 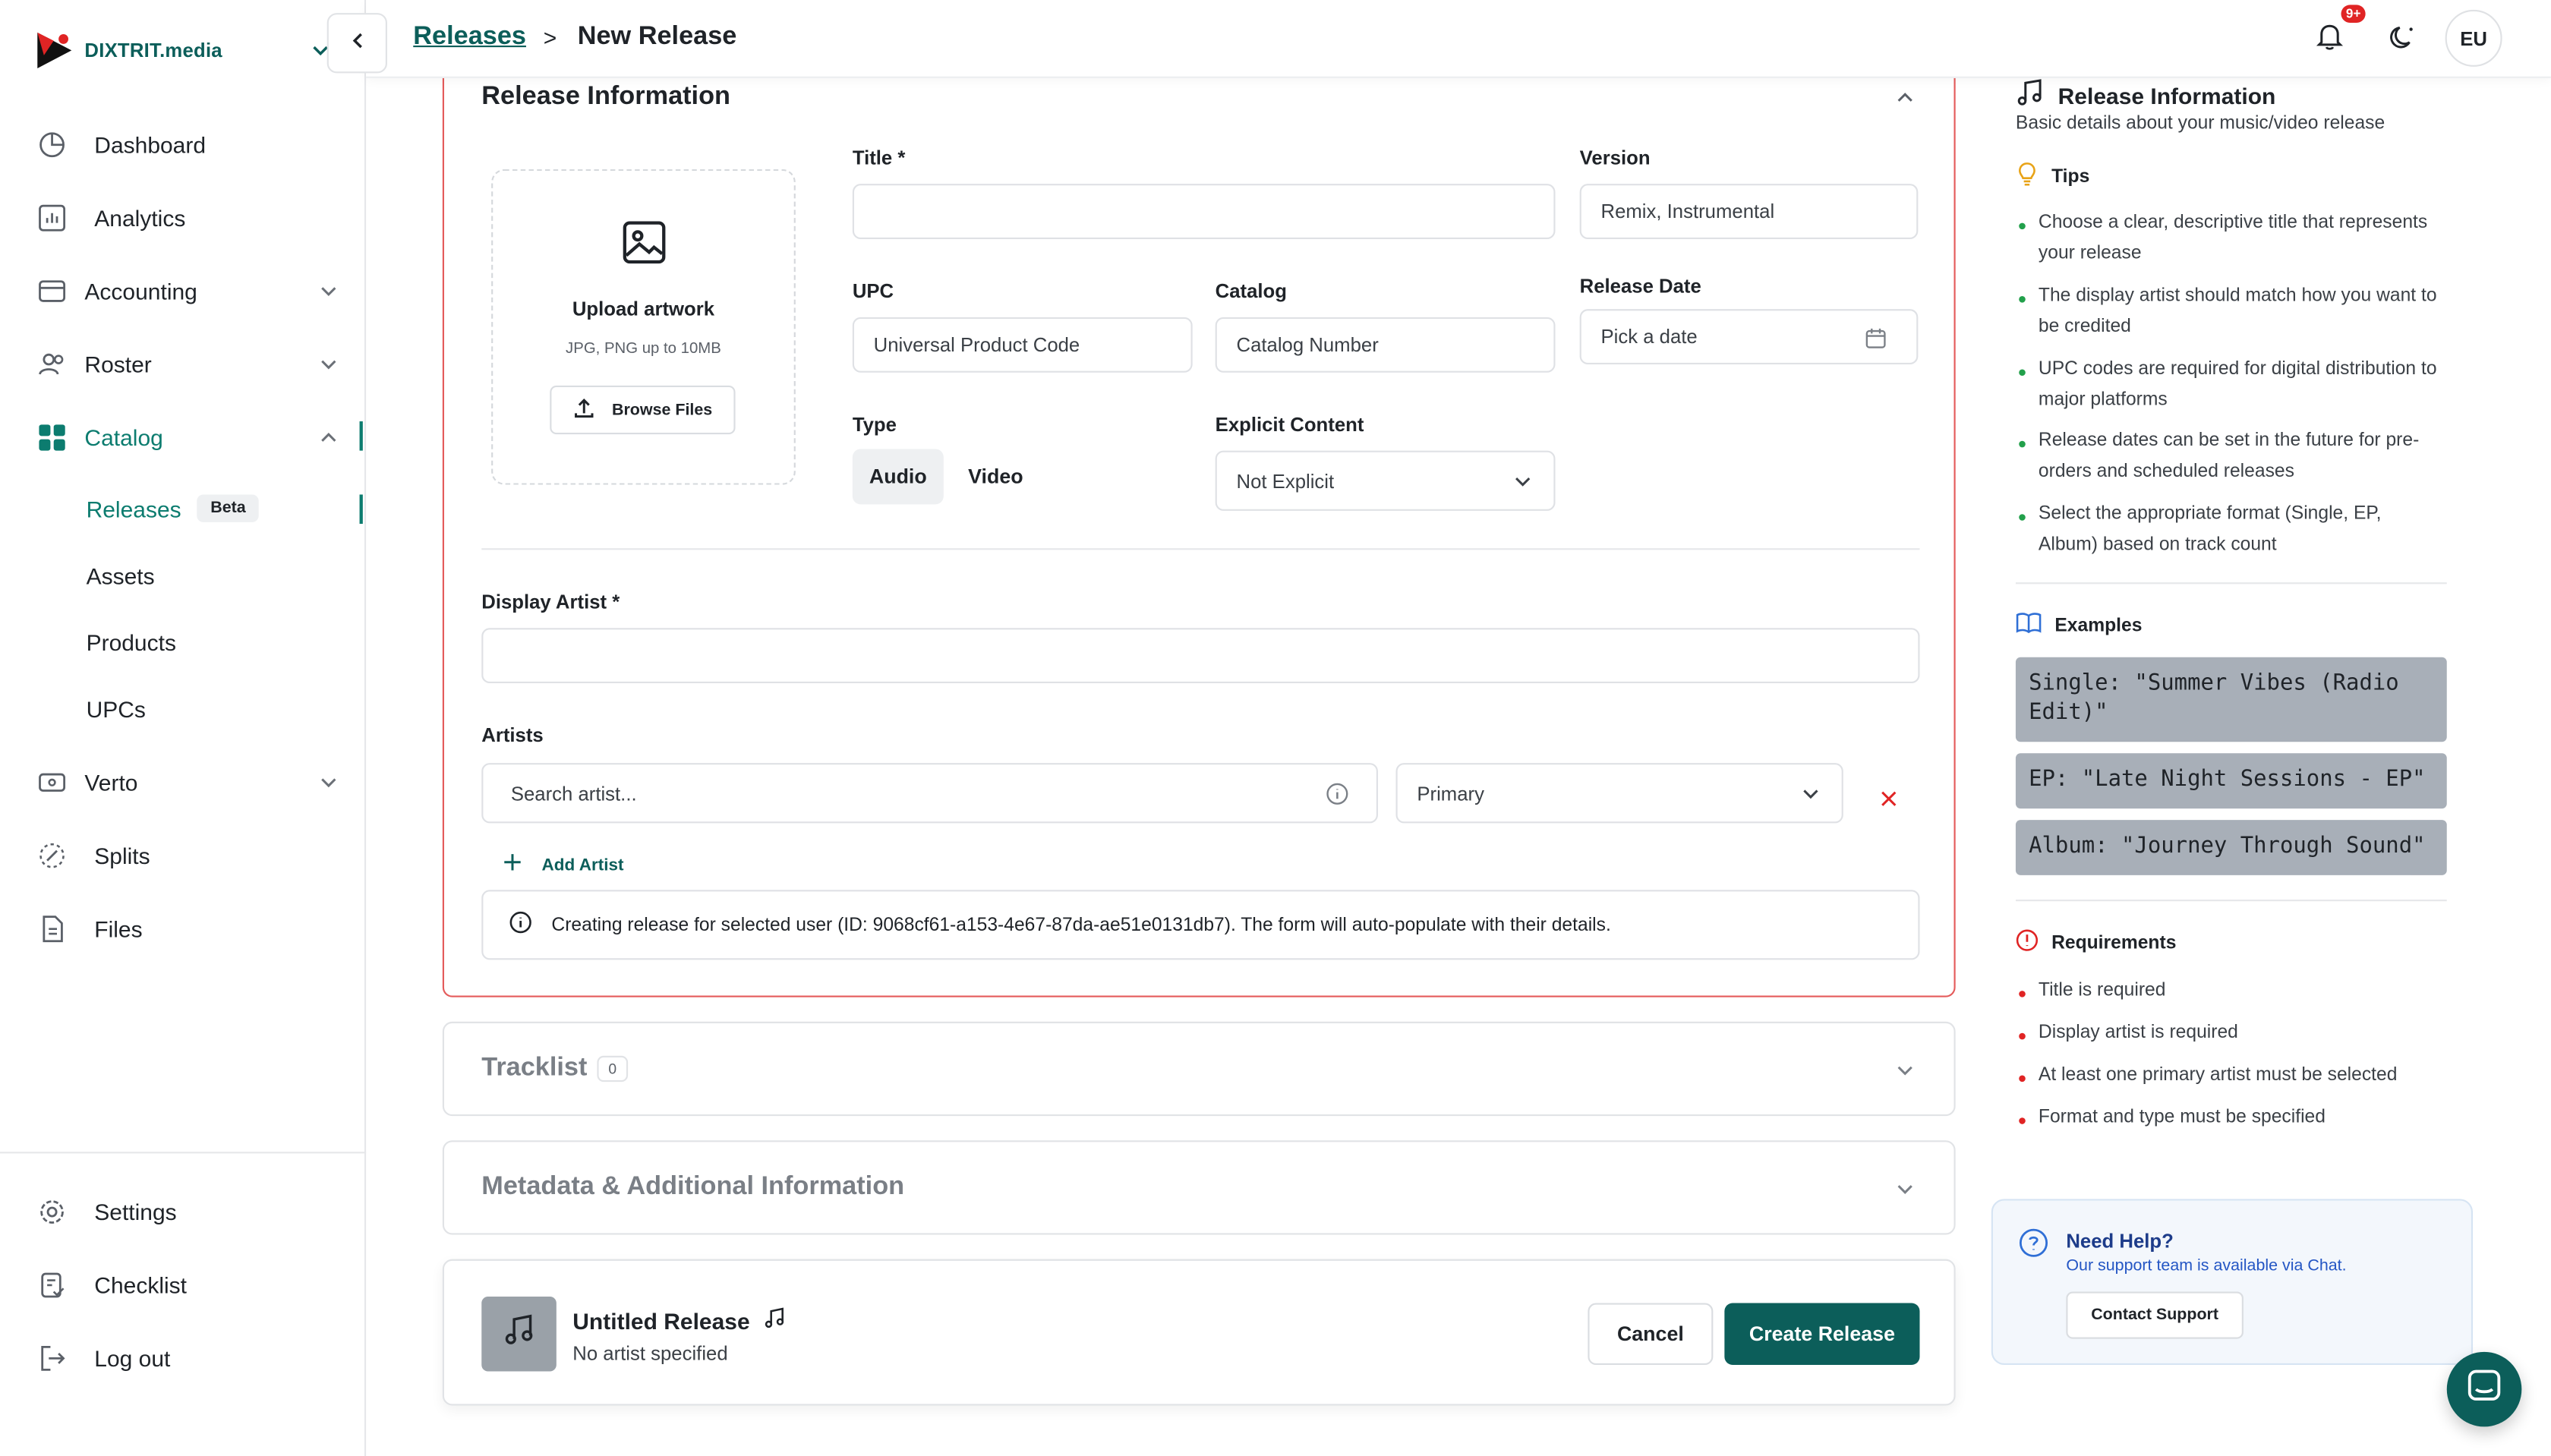 What do you see at coordinates (1749, 337) in the screenshot?
I see `release-date-picker: Pick a date` at bounding box center [1749, 337].